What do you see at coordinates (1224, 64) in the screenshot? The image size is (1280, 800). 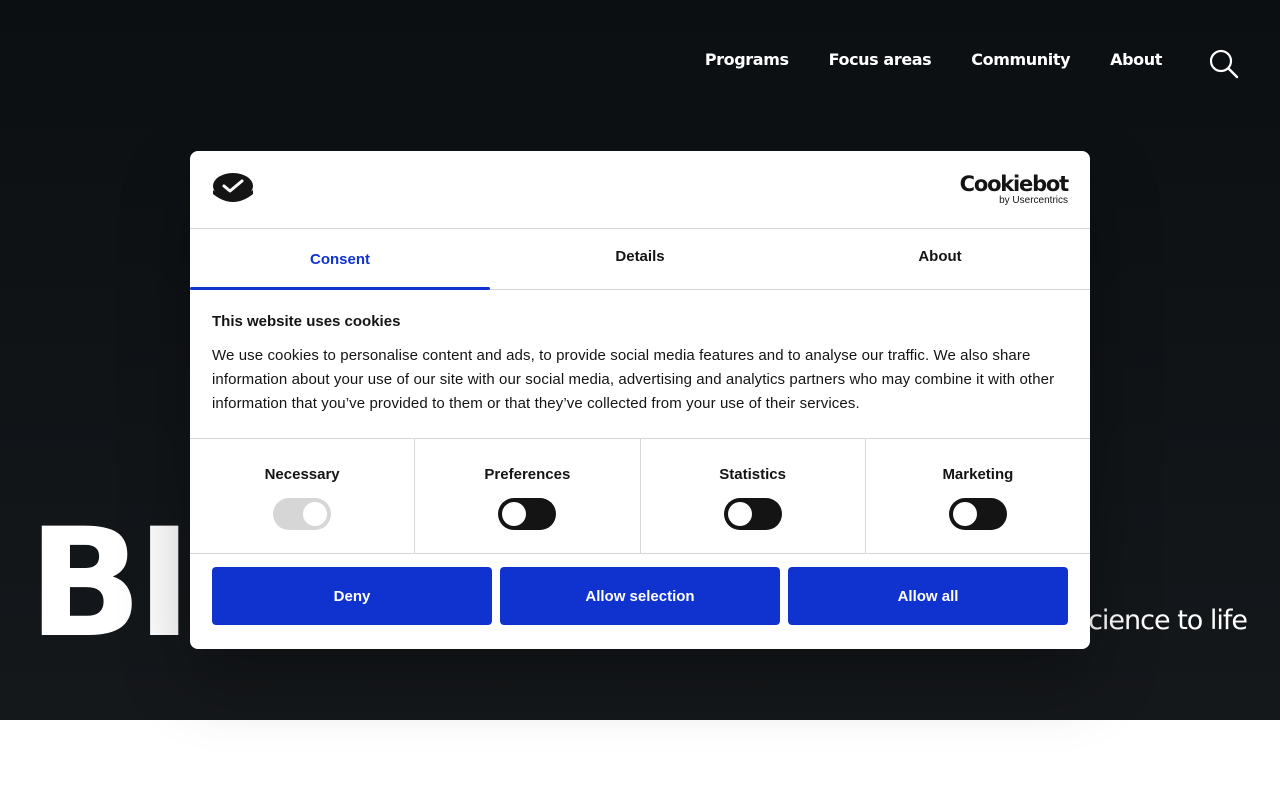 I see `search-icon` at bounding box center [1224, 64].